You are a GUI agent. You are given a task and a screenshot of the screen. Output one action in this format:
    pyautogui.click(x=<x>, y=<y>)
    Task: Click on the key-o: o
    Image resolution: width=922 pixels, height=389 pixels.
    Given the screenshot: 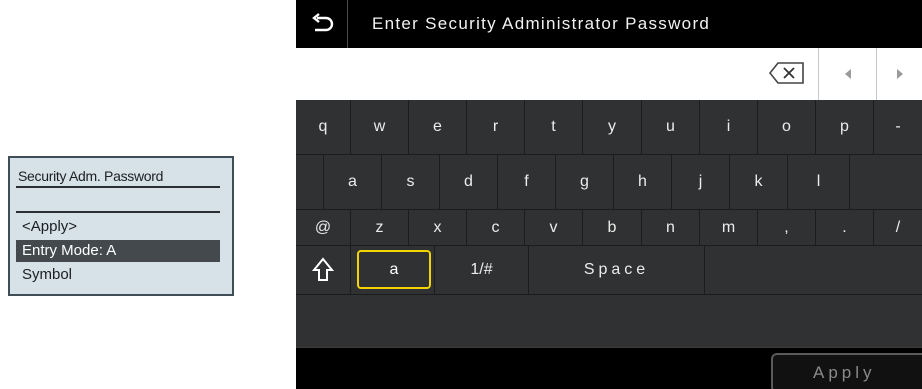 What is the action you would take?
    pyautogui.click(x=787, y=127)
    